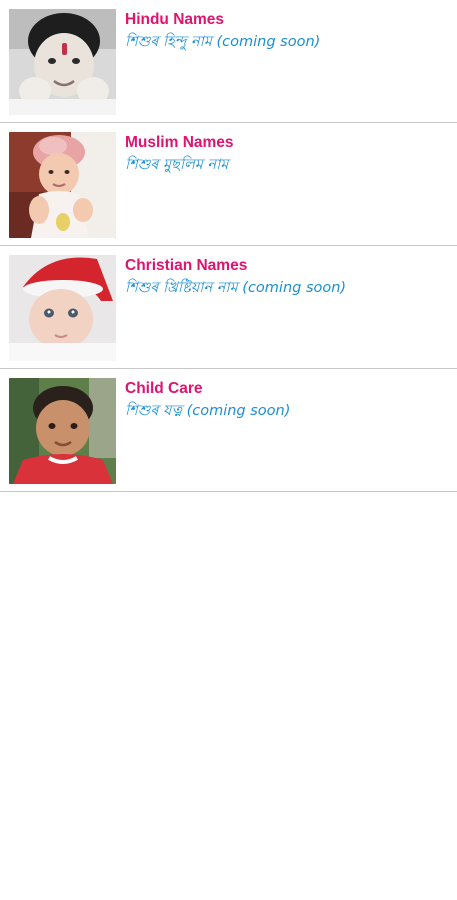  Describe the element at coordinates (62, 185) in the screenshot. I see `baby-photo-muslim` at that location.